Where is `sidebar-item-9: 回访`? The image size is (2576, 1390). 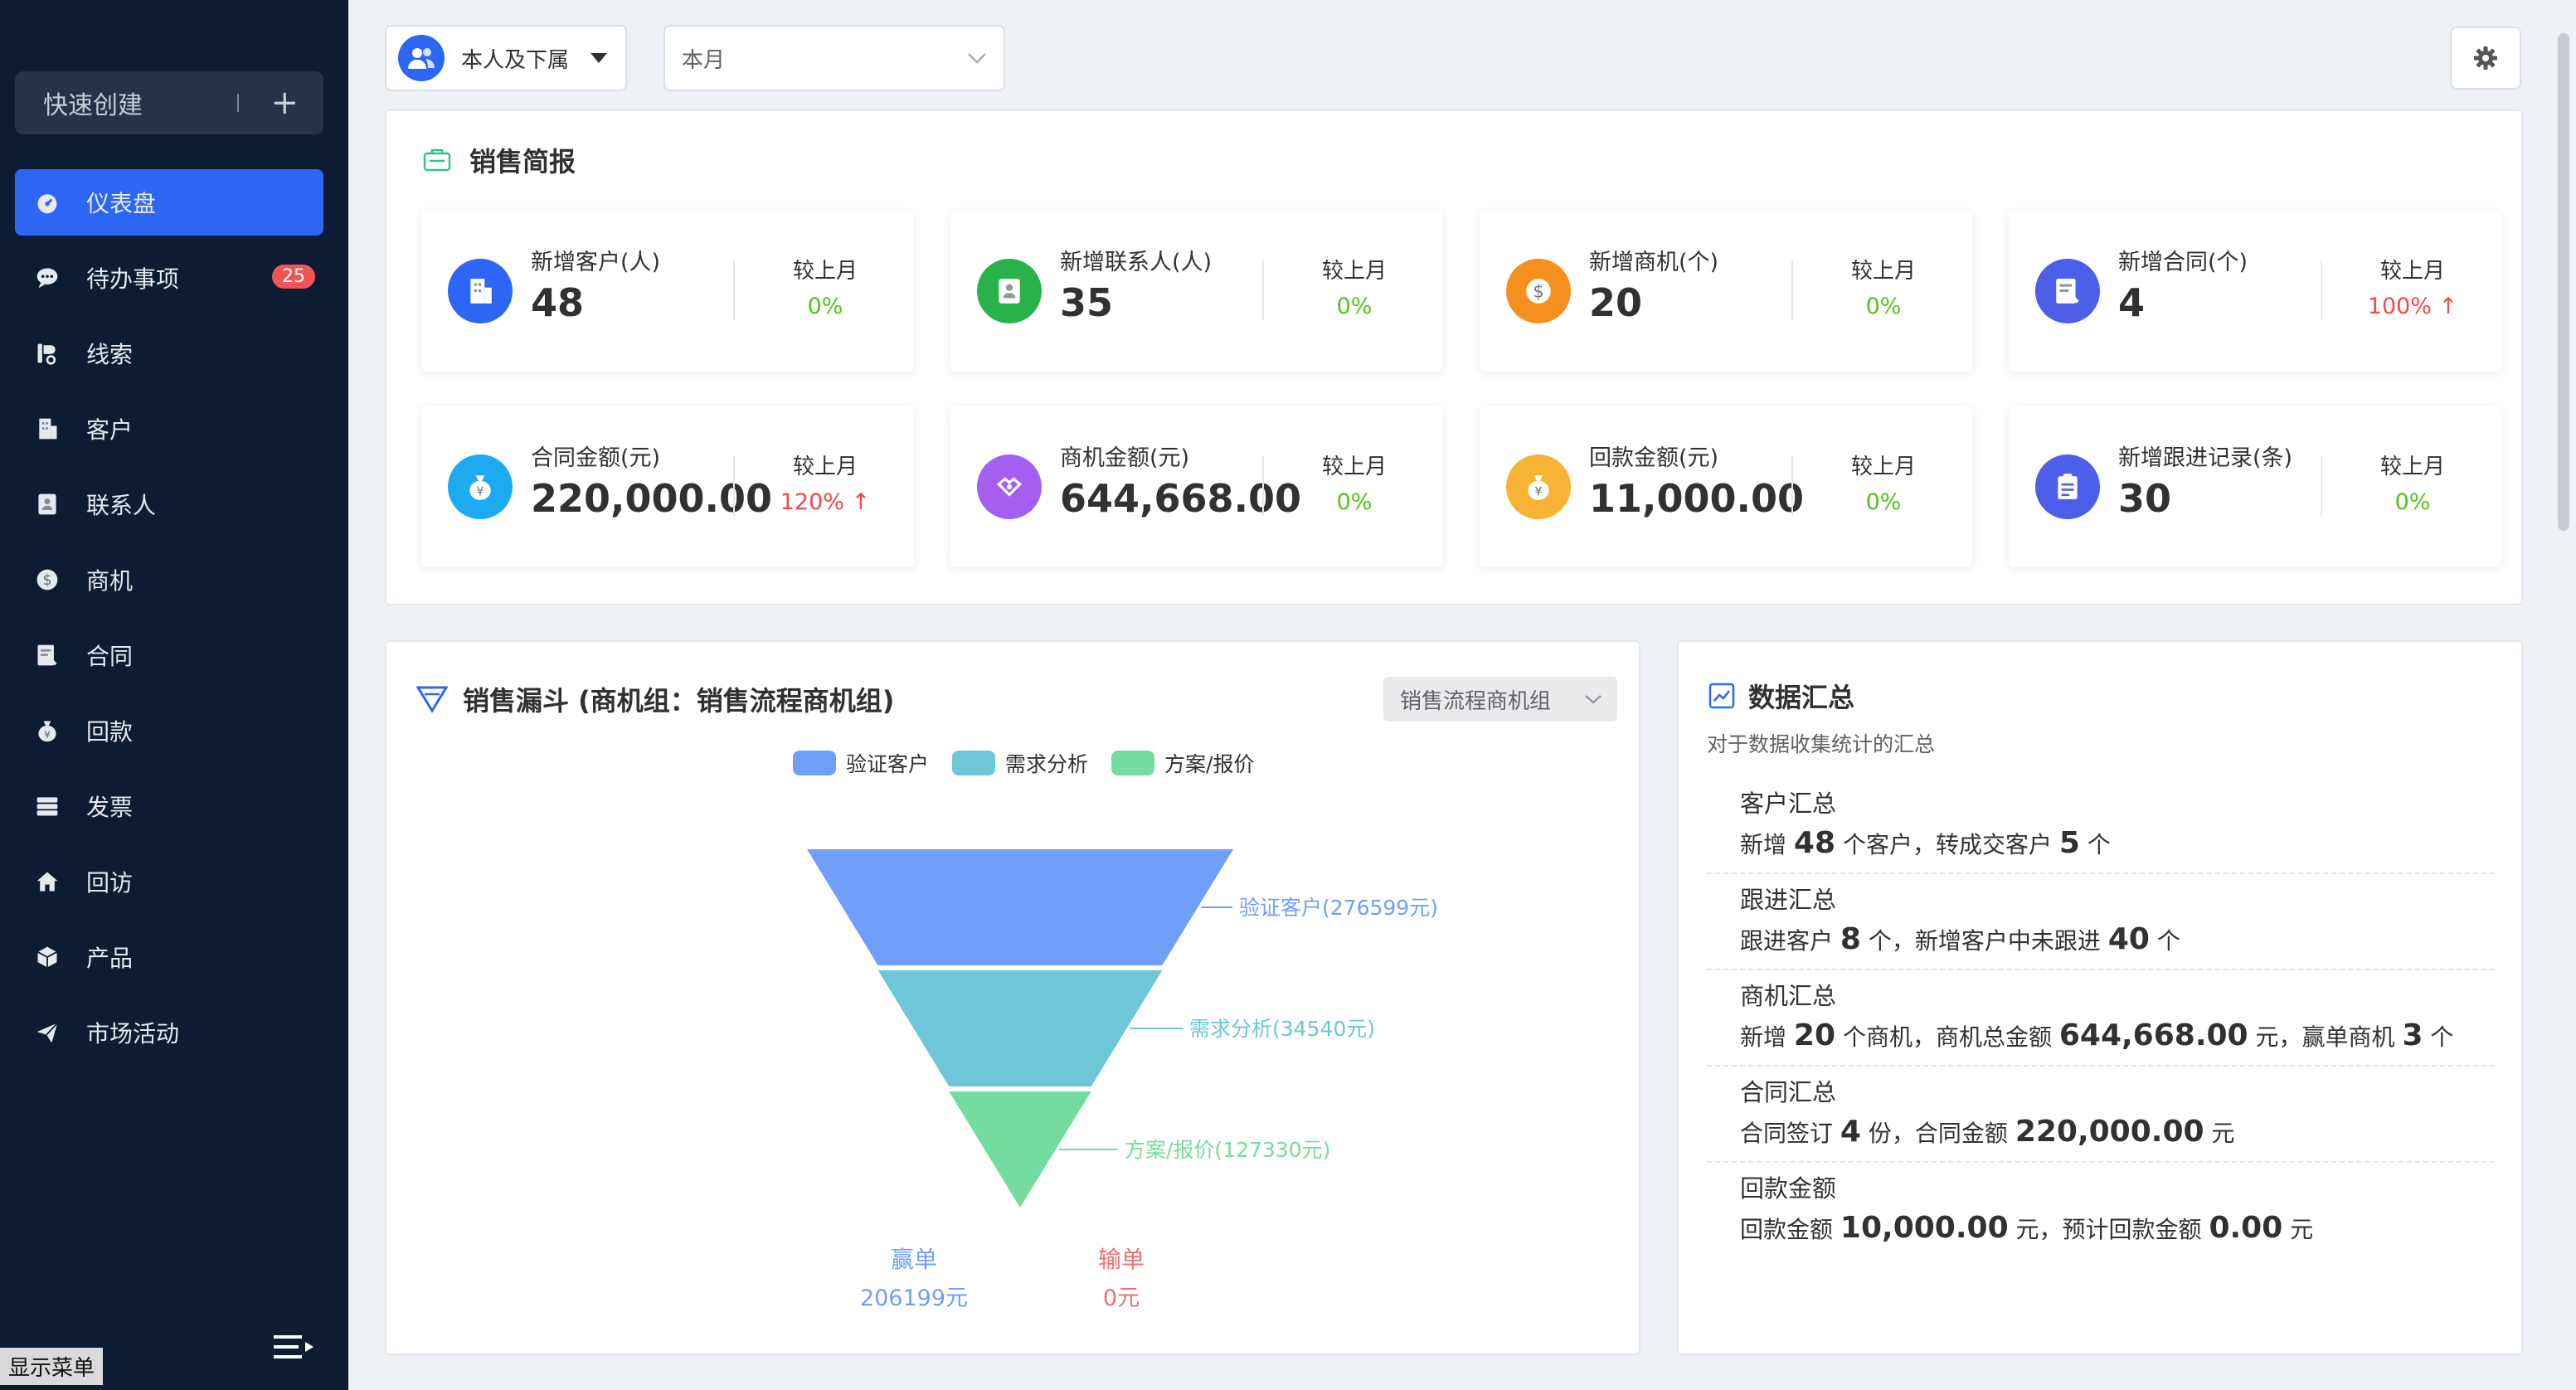 sidebar-item-9: 回访 is located at coordinates (169, 881).